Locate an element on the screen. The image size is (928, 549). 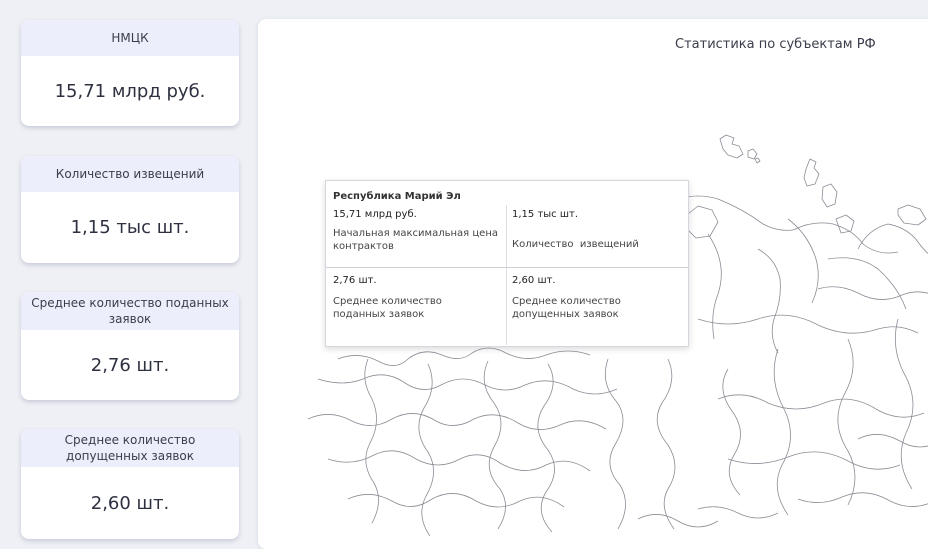
kpi-title: Среднее количество допущенных заявок is located at coordinates (130, 448).